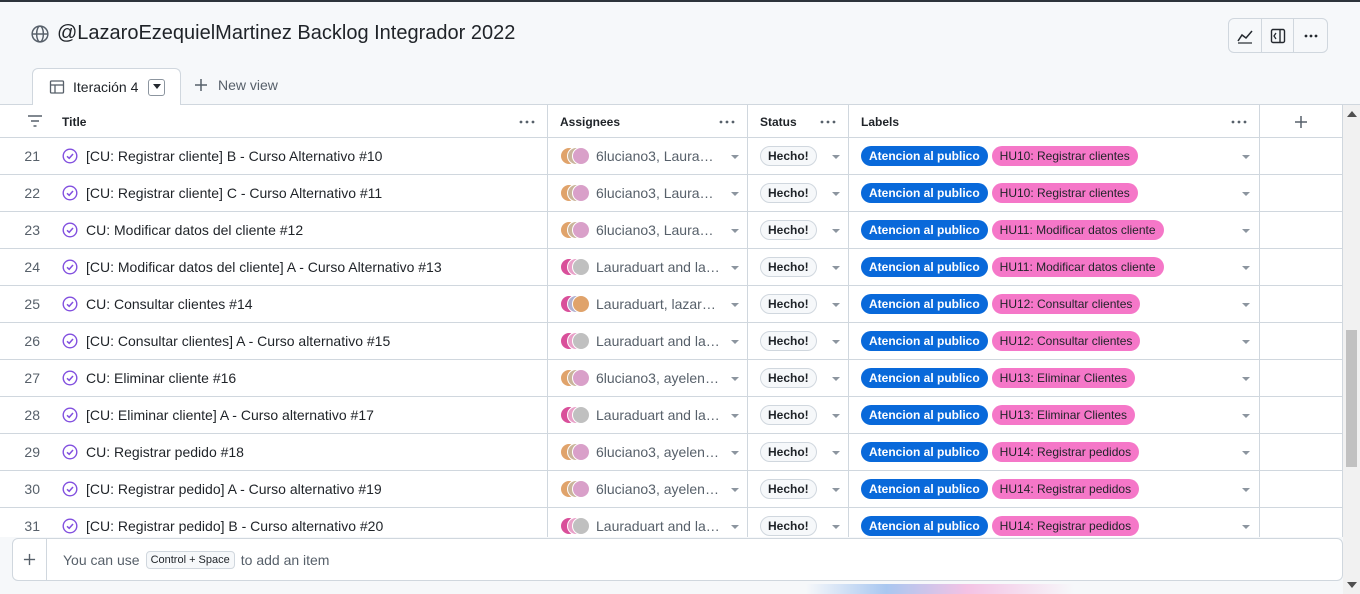 The image size is (1360, 594). Describe the element at coordinates (165, 452) in the screenshot. I see `item-title: CU: Registrar pedido #18` at that location.